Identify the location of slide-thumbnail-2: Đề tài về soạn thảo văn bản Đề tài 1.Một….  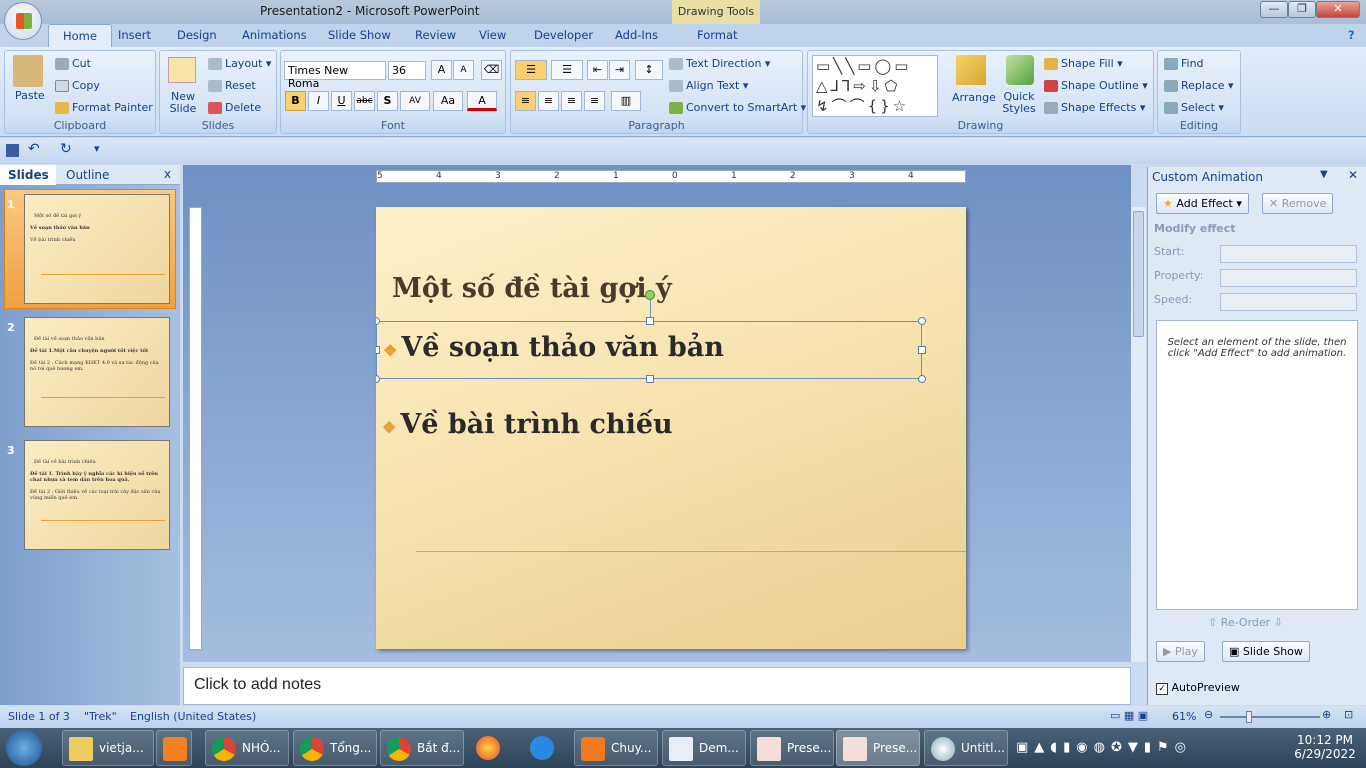
(97, 372).